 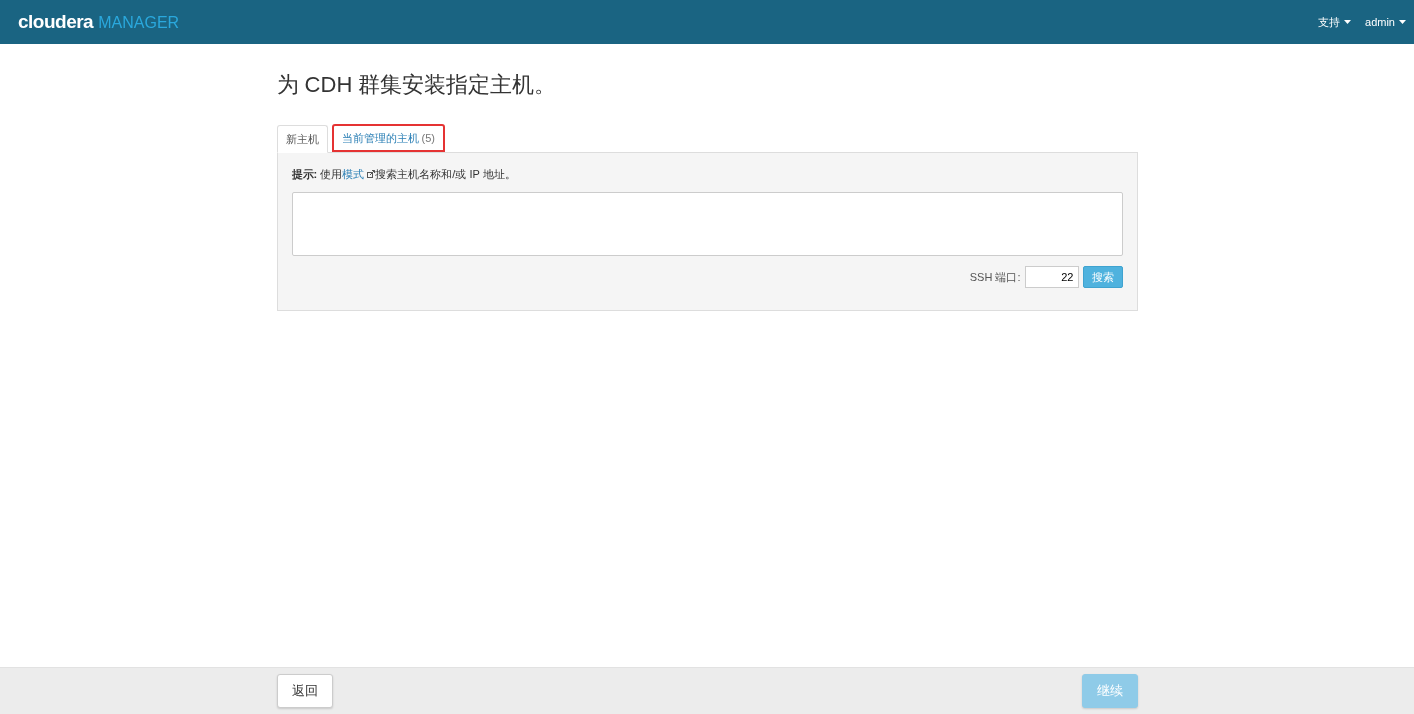 What do you see at coordinates (56, 22) in the screenshot?
I see `logo: cloudera` at bounding box center [56, 22].